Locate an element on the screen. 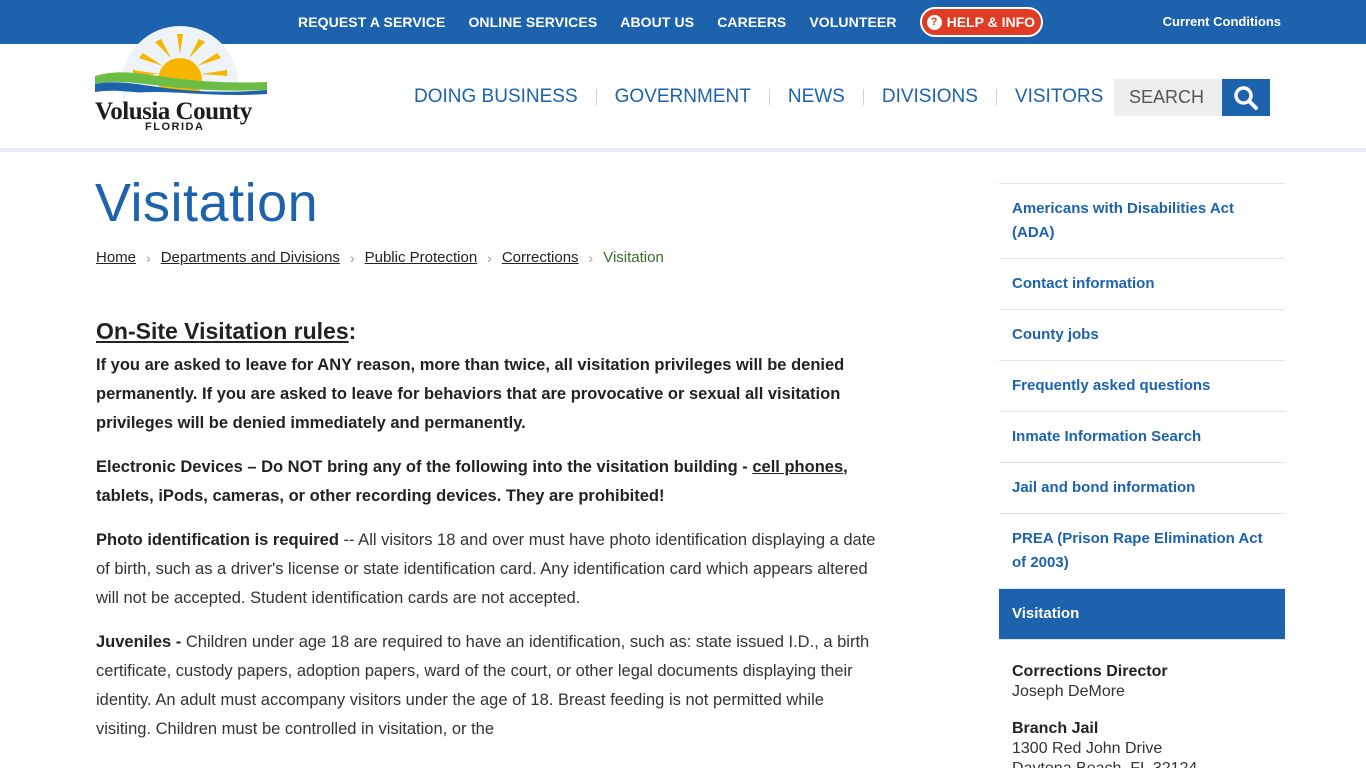  utility-link-request-service: REQUEST A SERVICE is located at coordinates (371, 22).